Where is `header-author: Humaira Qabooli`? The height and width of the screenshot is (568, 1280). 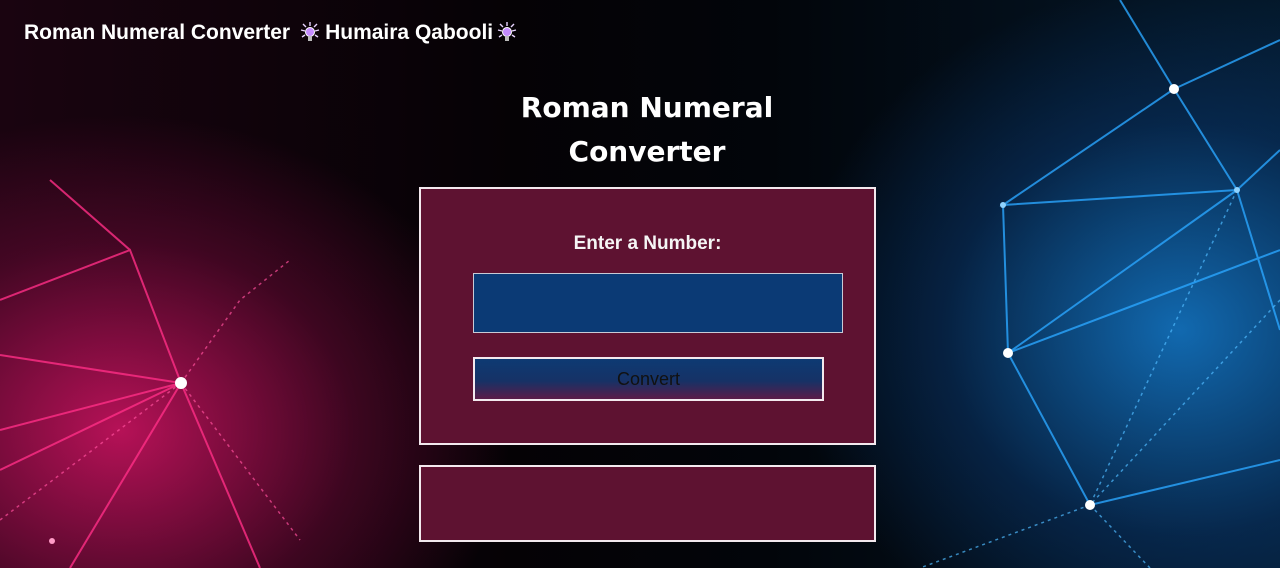
header-author: Humaira Qabooli is located at coordinates (409, 32).